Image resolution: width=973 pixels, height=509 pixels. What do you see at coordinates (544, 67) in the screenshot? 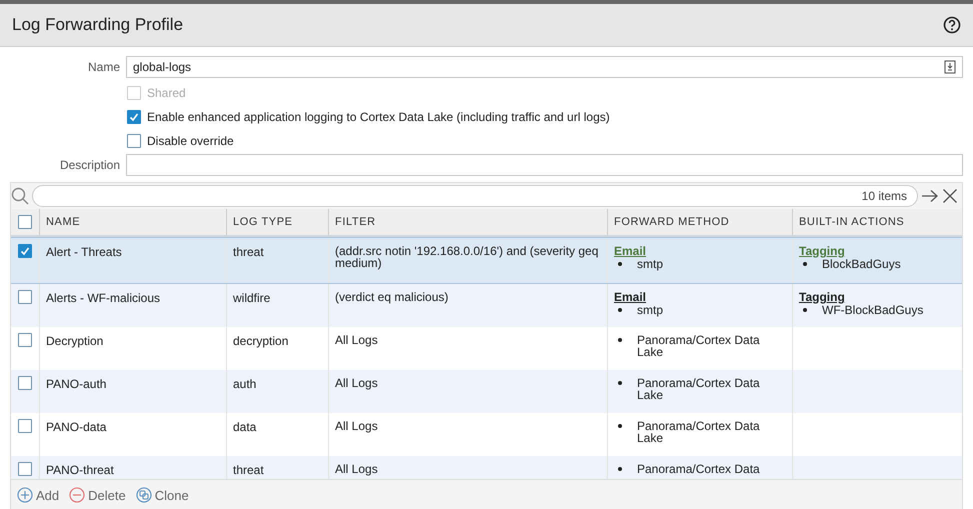
I see `name-field: global-logs` at bounding box center [544, 67].